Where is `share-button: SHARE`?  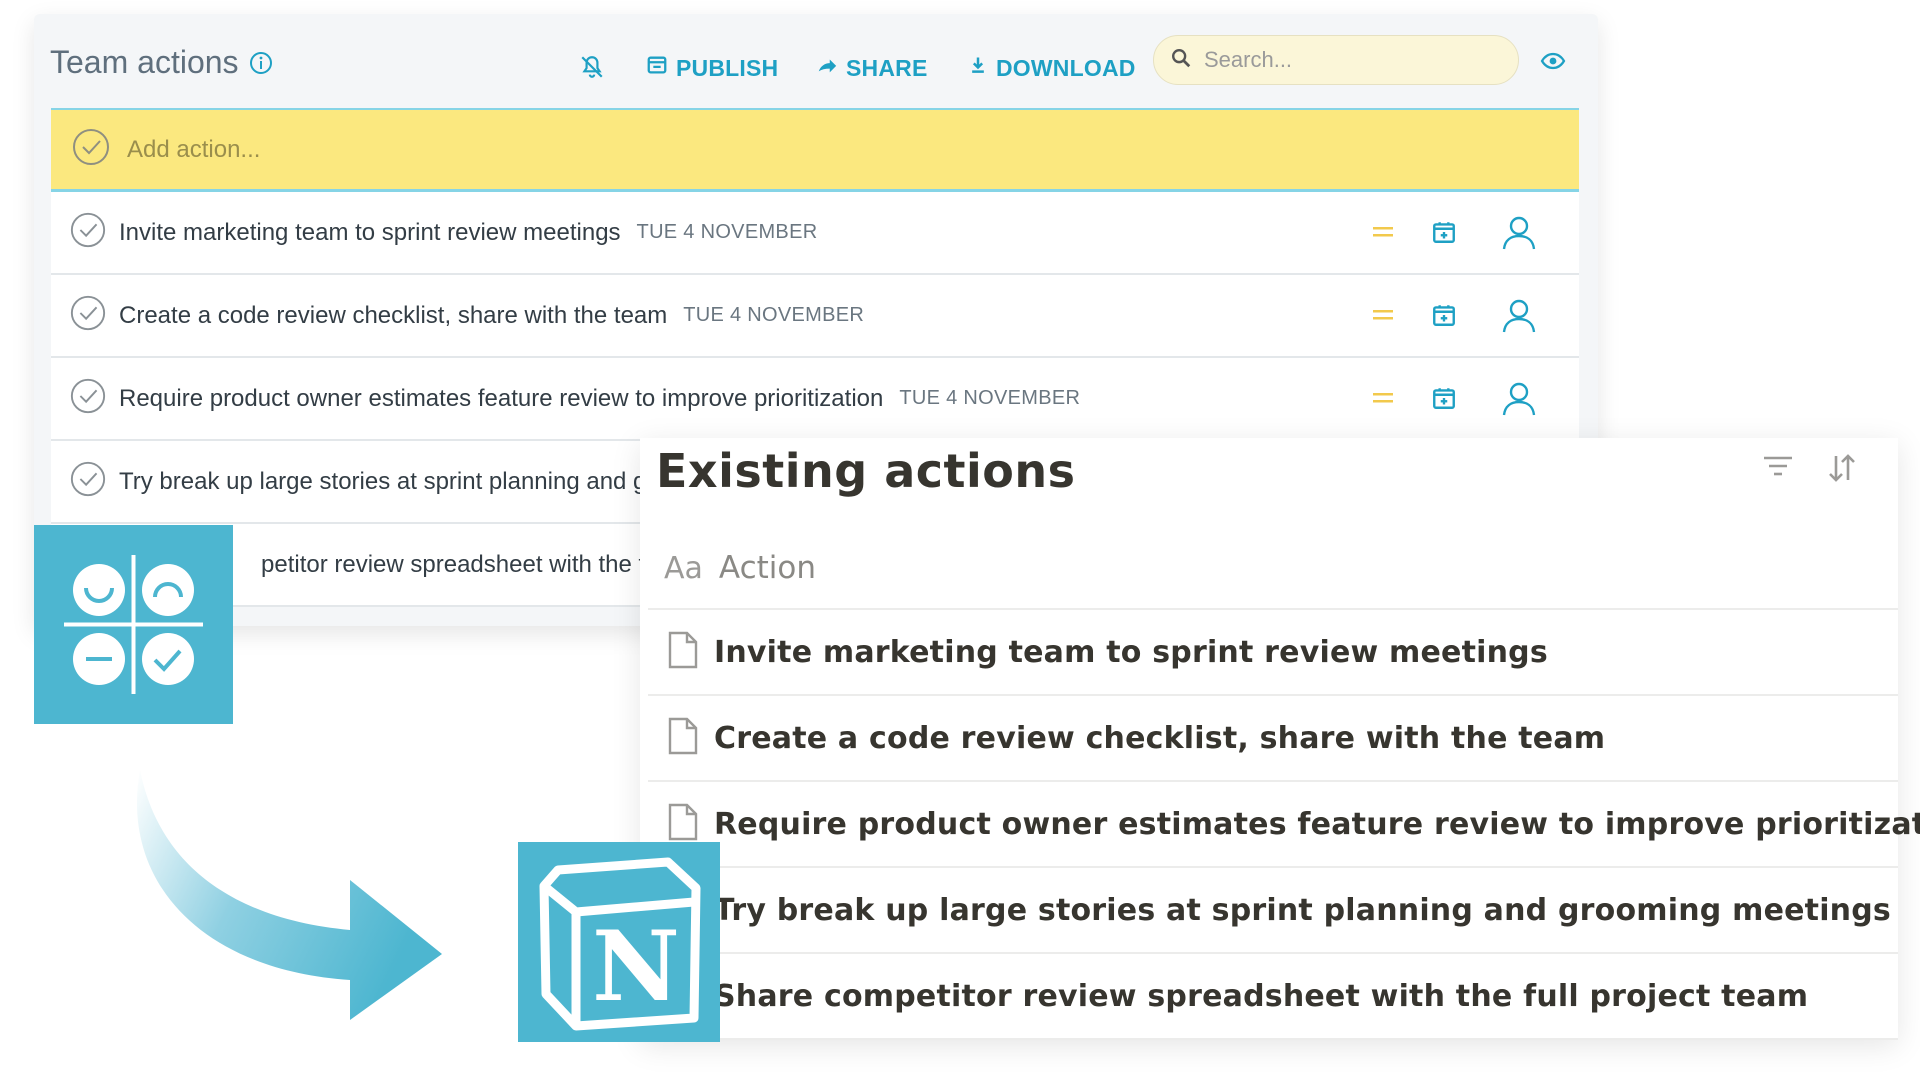 share-button: SHARE is located at coordinates (872, 68).